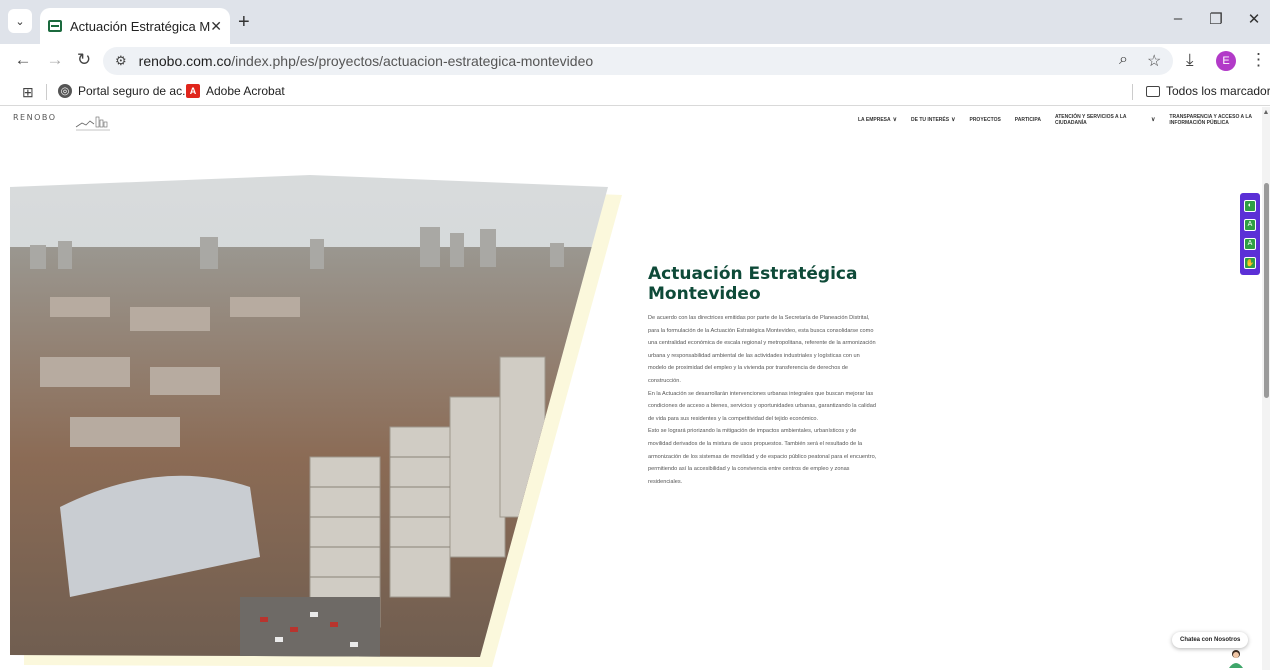 This screenshot has width=1270, height=670. What do you see at coordinates (28, 92) in the screenshot?
I see `apps-grid-icon: ⊞` at bounding box center [28, 92].